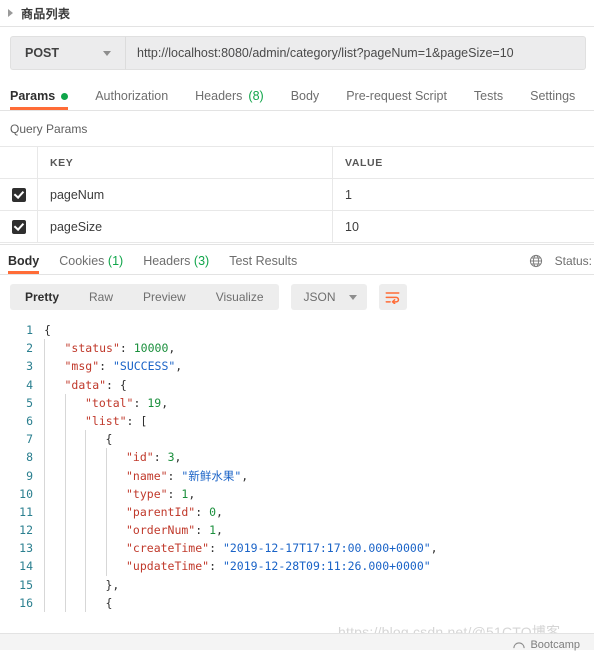 The image size is (594, 651). What do you see at coordinates (45, 13) in the screenshot?
I see `request-tab-title: 商品列表` at bounding box center [45, 13].